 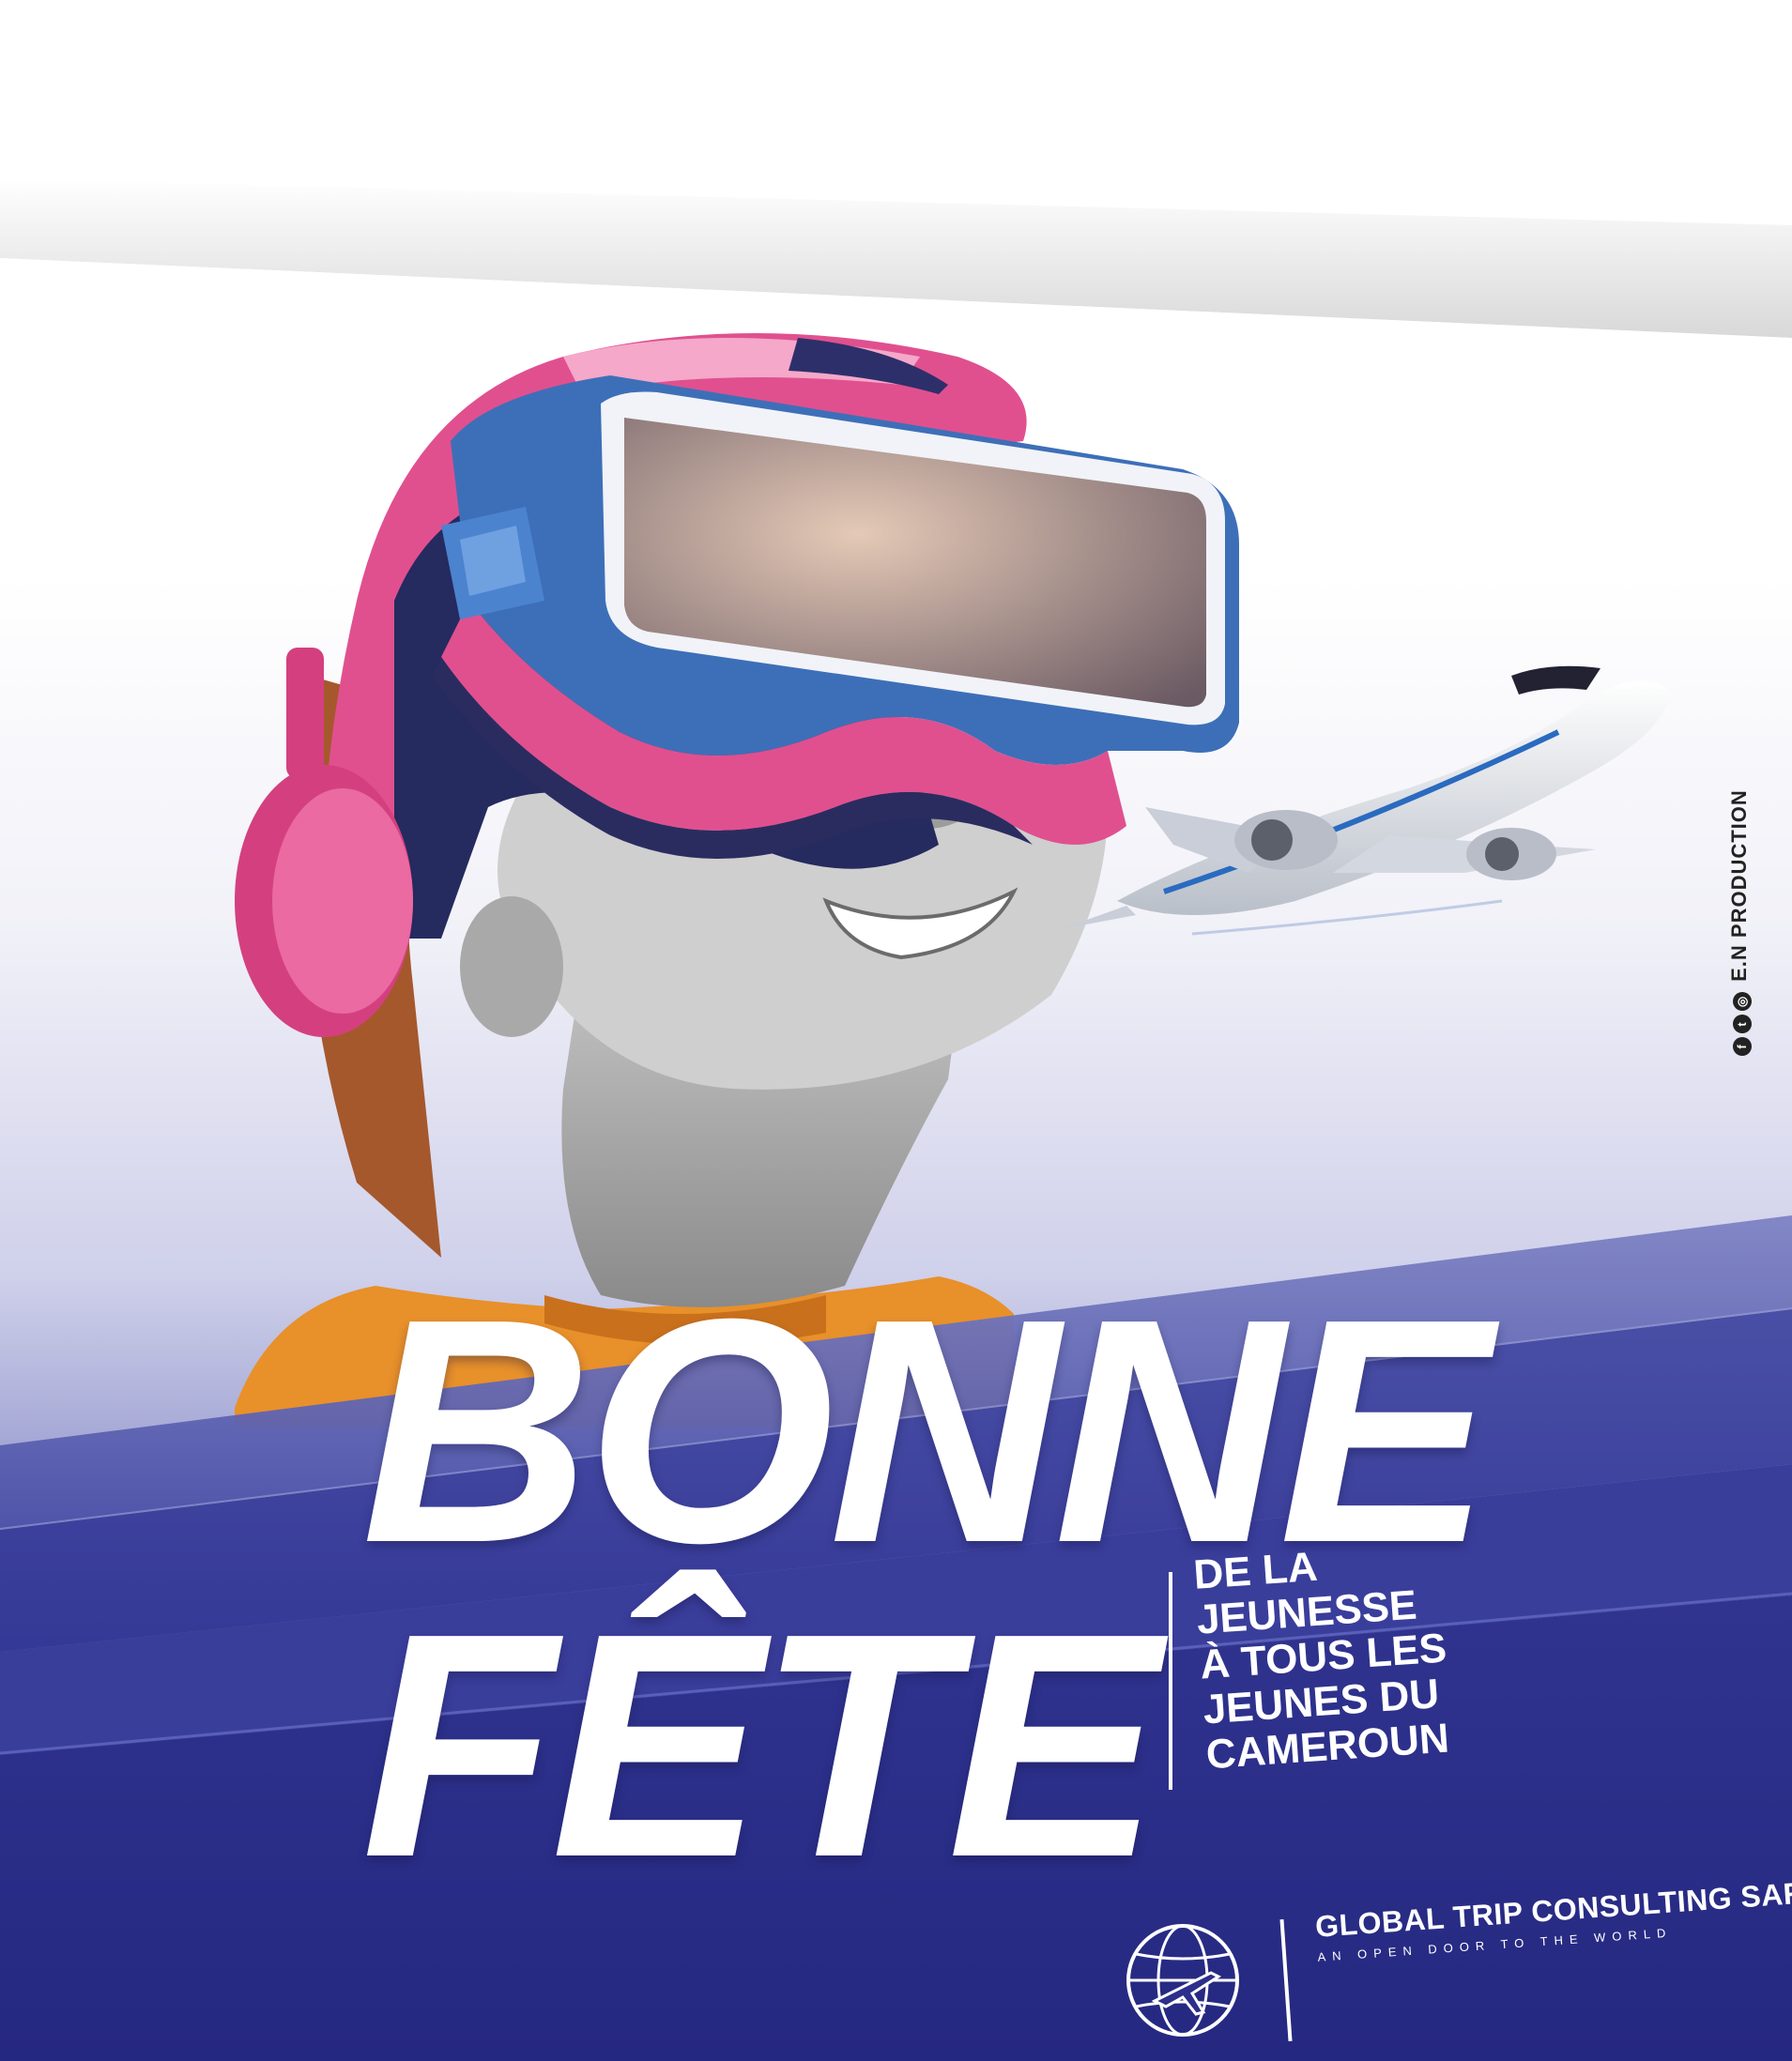 What do you see at coordinates (1743, 1002) in the screenshot?
I see `instagram-icon: ◎` at bounding box center [1743, 1002].